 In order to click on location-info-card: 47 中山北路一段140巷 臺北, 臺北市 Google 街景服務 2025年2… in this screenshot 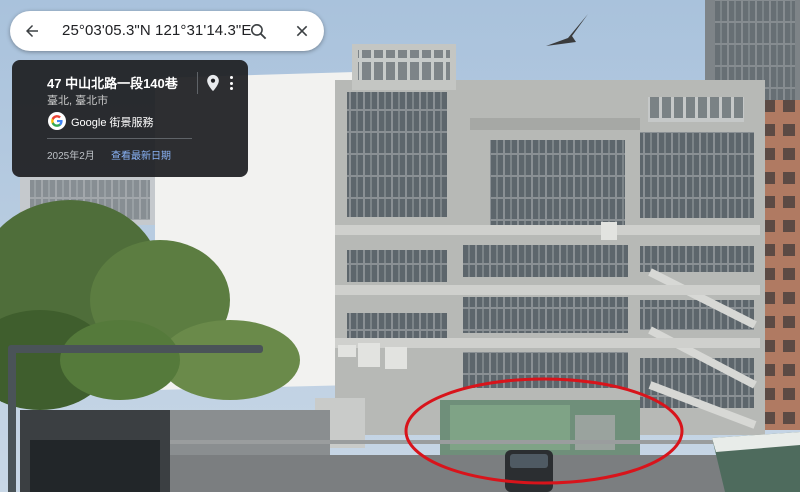, I will do `click(130, 118)`.